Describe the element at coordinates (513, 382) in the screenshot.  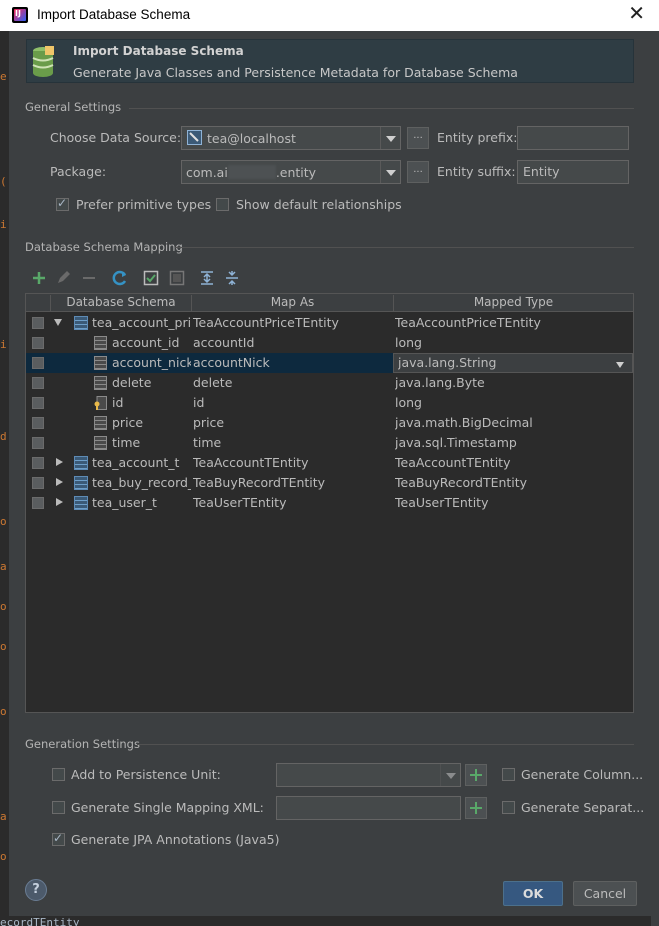
I see `type-cell: java.lang.Byte` at that location.